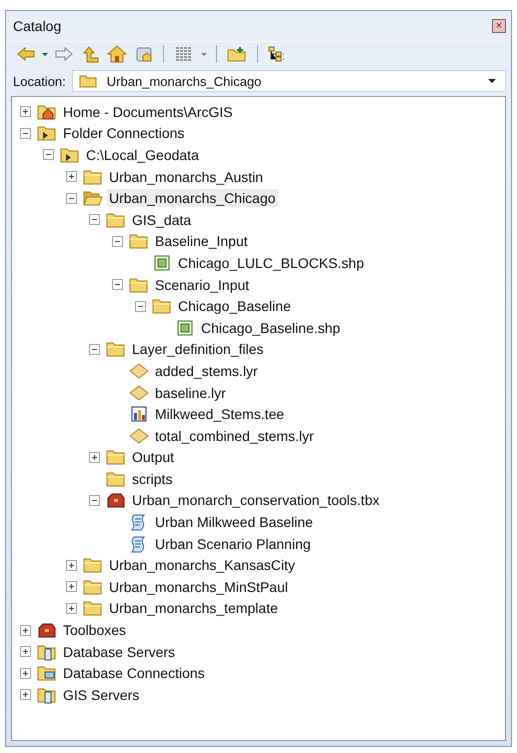  I want to click on tree-item: GIS_data, so click(162, 219).